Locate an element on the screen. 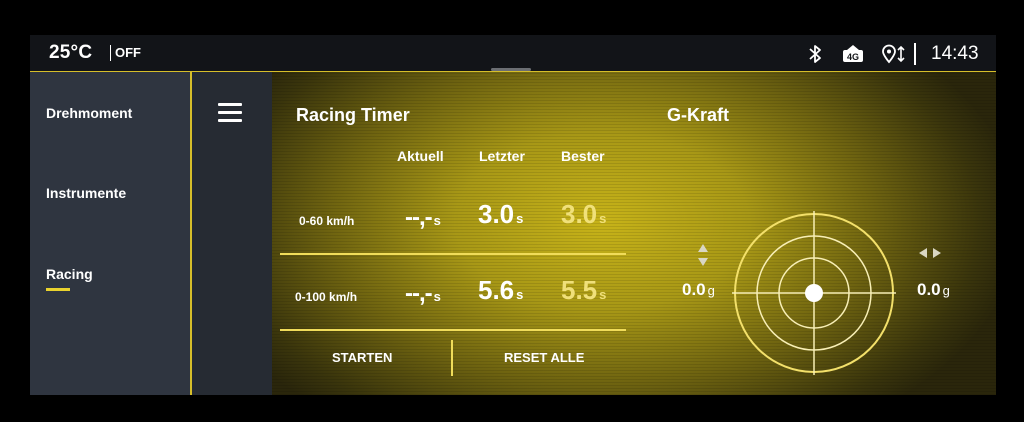 This screenshot has height=422, width=1024. g-force-gauge is located at coordinates (814, 293).